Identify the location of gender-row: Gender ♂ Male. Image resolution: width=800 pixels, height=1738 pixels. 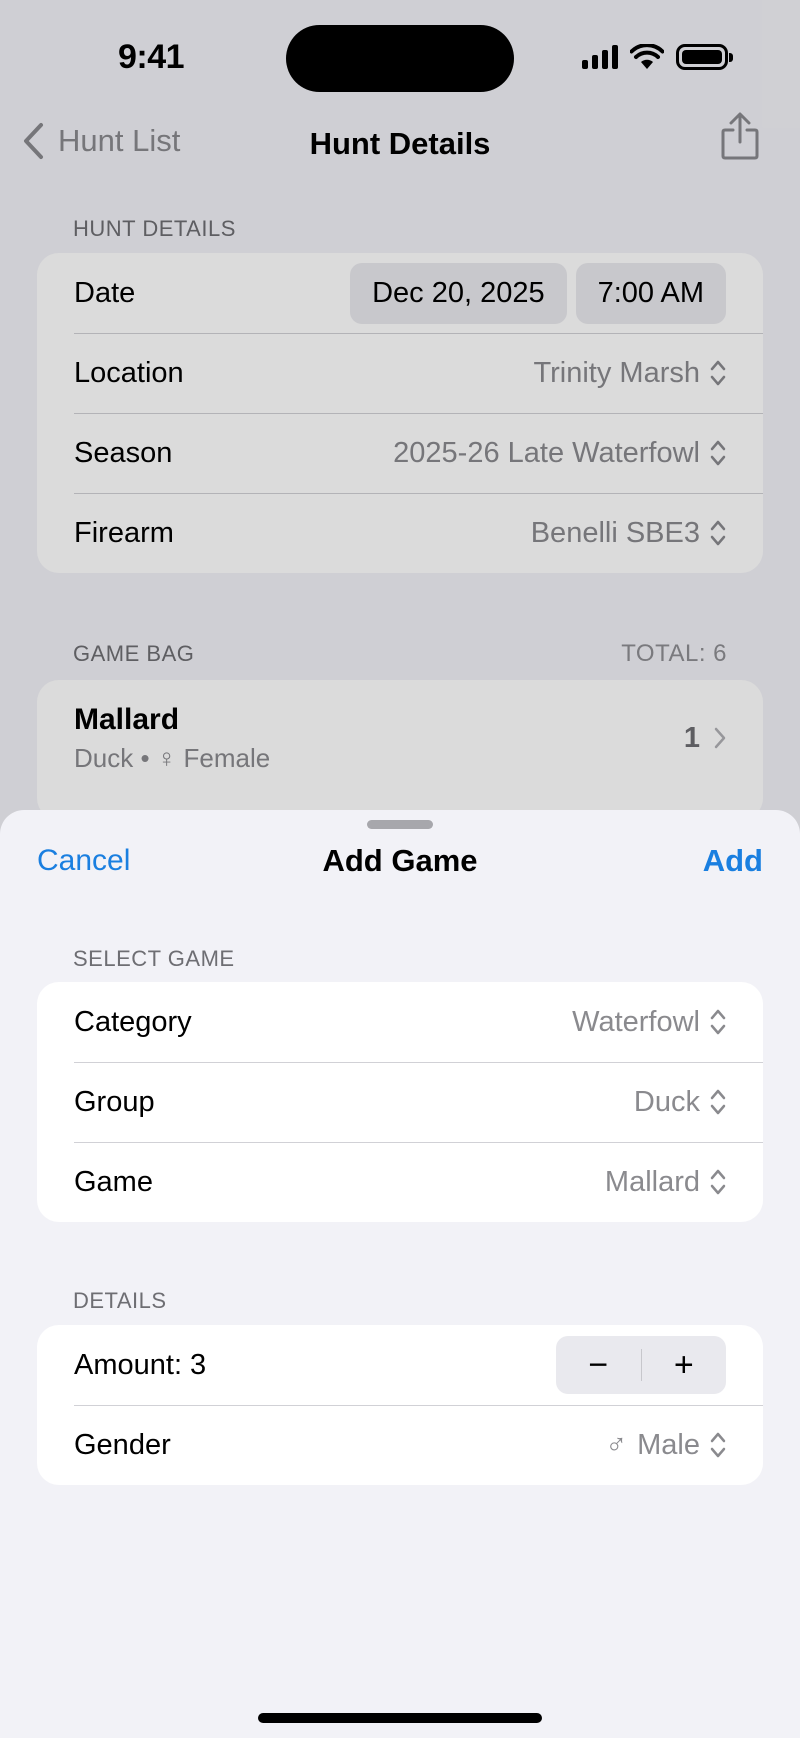
(400, 1445).